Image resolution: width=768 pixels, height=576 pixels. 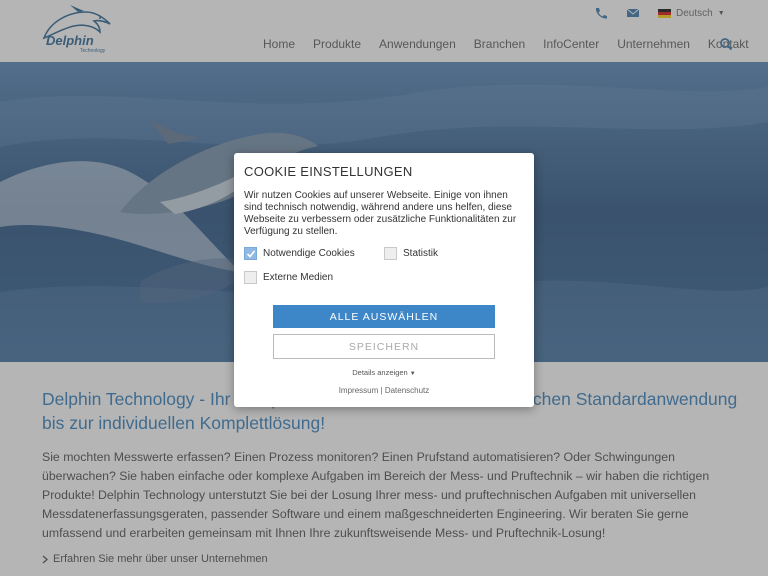 I want to click on necessary-cookies-option: Notwendige Cookies, so click(x=299, y=253).